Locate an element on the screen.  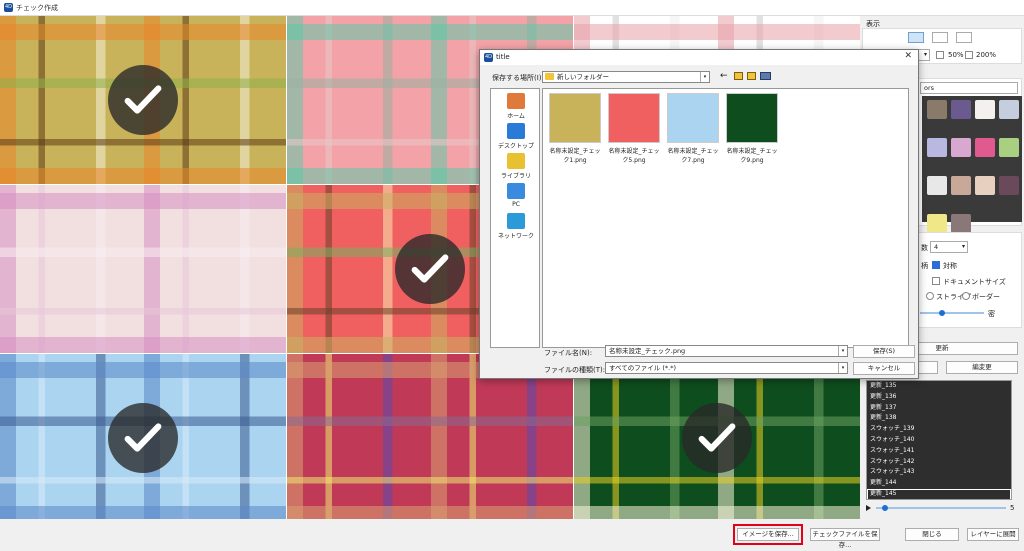
repeat-label: 柄 is located at coordinates (924, 266).